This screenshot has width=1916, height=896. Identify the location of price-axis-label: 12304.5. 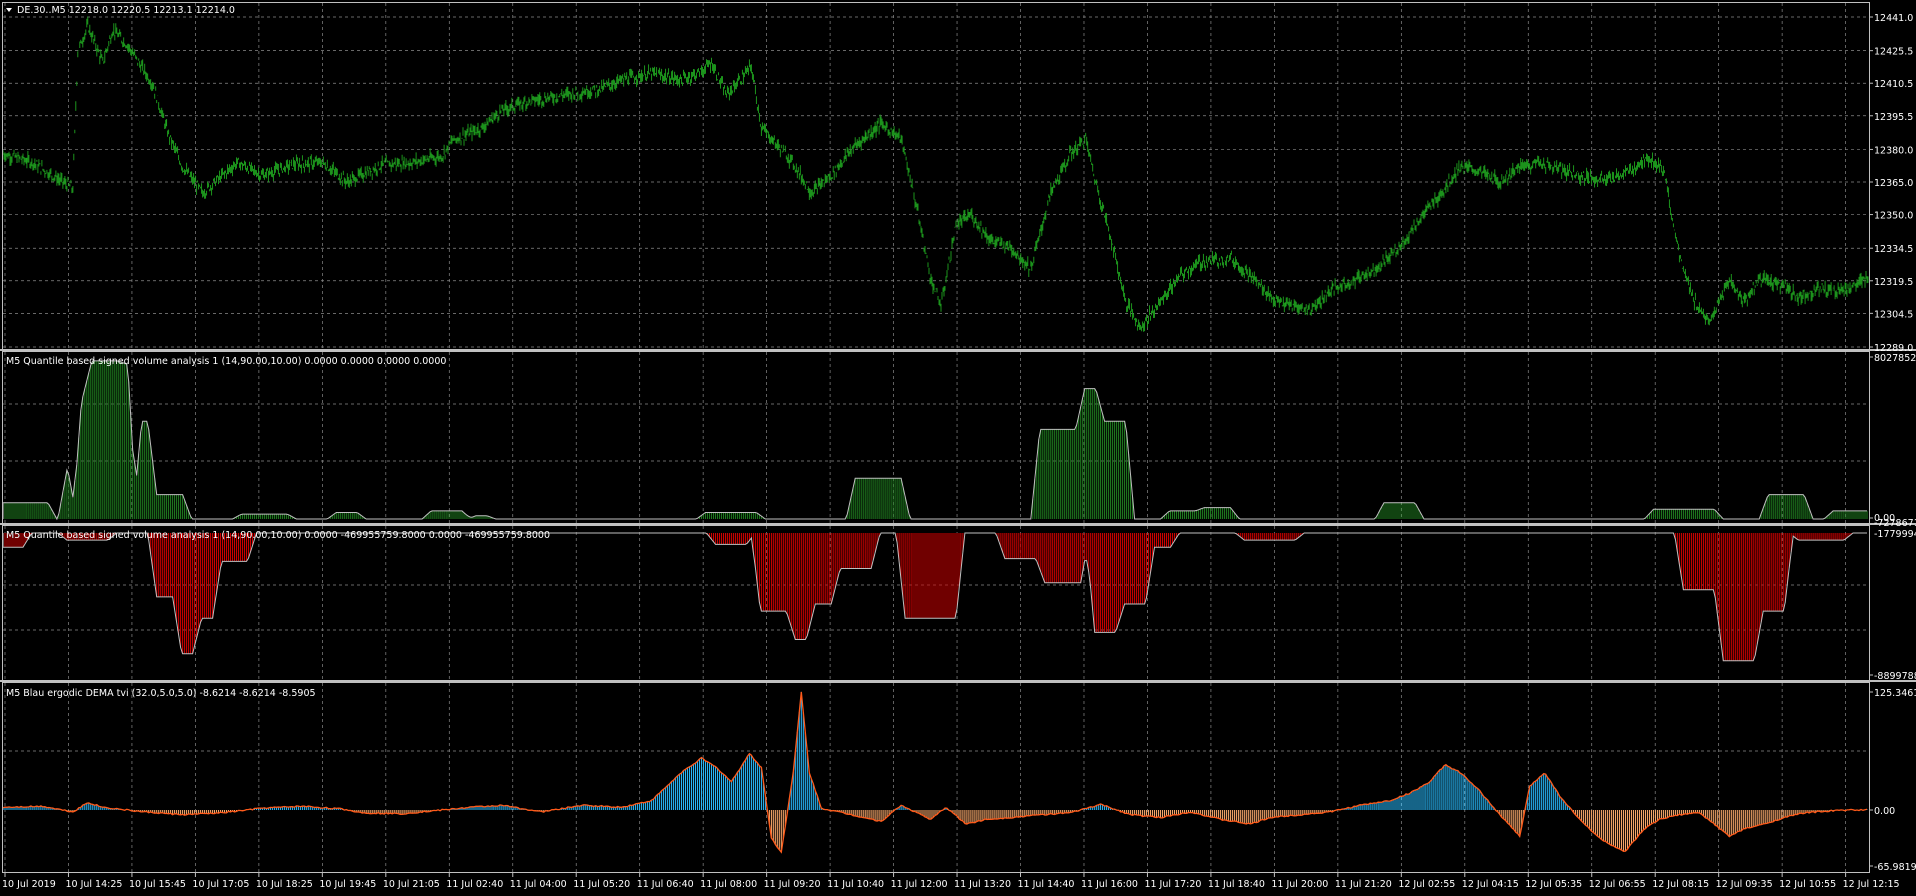
(1893, 314).